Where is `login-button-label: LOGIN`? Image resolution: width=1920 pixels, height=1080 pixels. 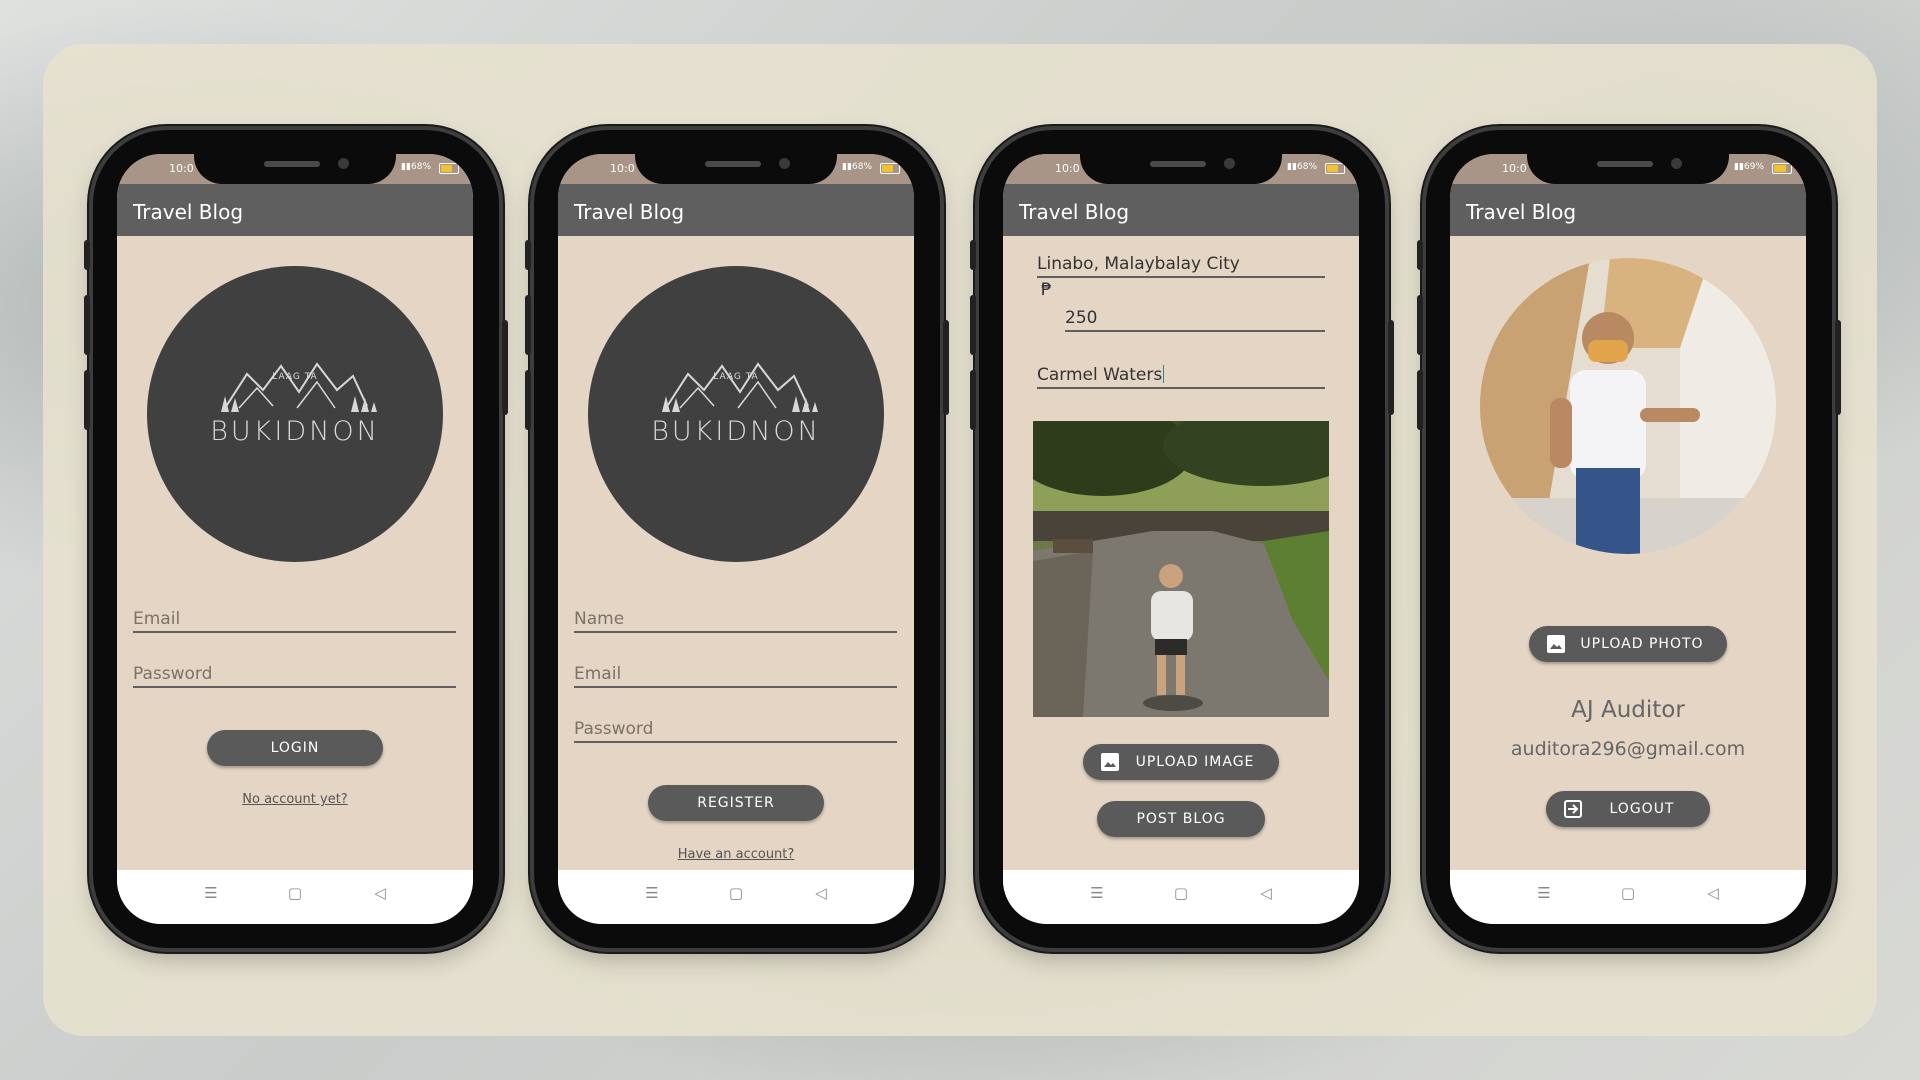 login-button-label: LOGIN is located at coordinates (295, 748).